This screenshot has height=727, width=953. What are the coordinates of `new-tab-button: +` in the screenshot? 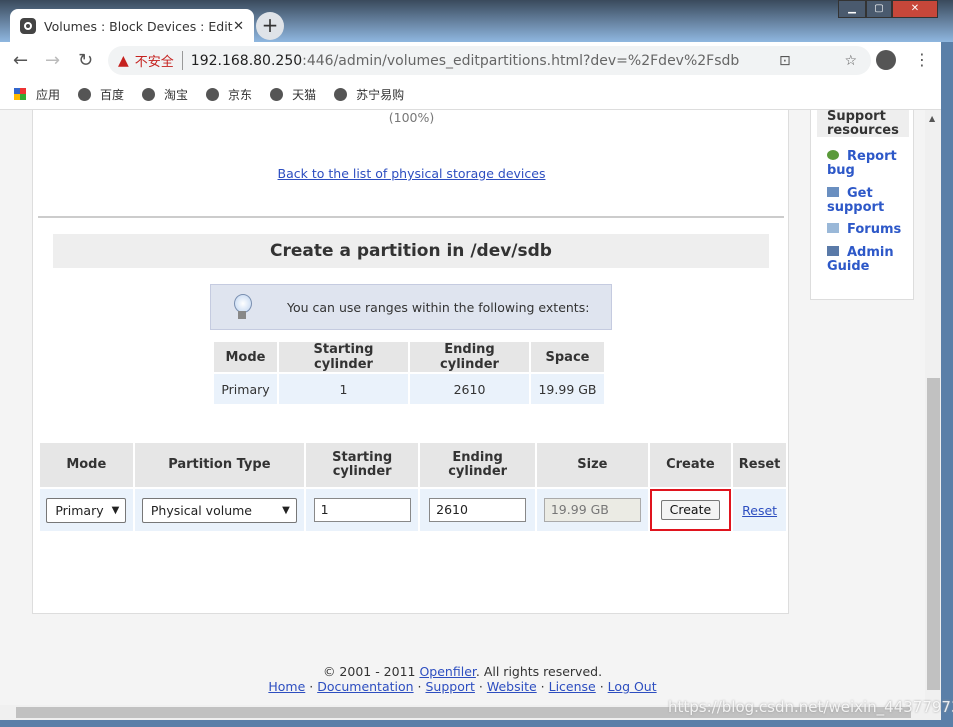 It's located at (270, 26).